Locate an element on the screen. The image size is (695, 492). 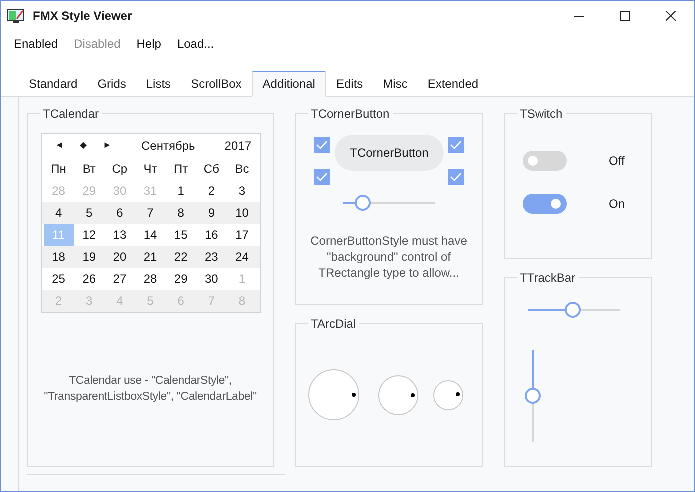
app-icon is located at coordinates (16, 16).